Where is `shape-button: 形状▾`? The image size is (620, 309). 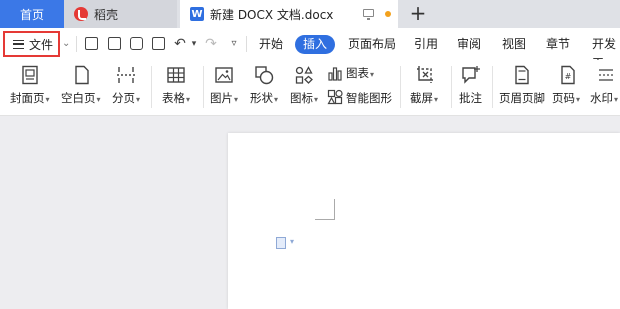
shape-button: 形状▾ is located at coordinates (266, 88).